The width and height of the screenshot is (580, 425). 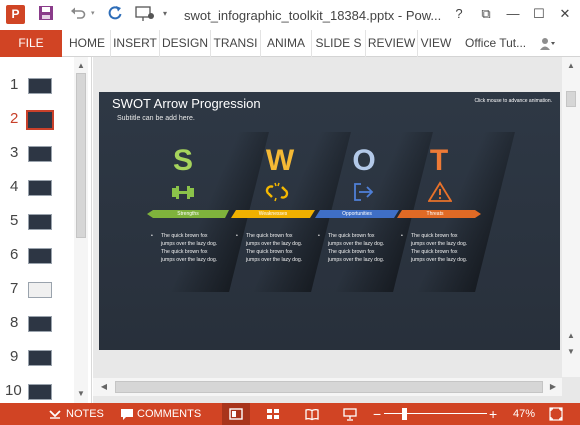 What do you see at coordinates (186, 103) in the screenshot?
I see `slide-title: SWOT Arrow Progression` at bounding box center [186, 103].